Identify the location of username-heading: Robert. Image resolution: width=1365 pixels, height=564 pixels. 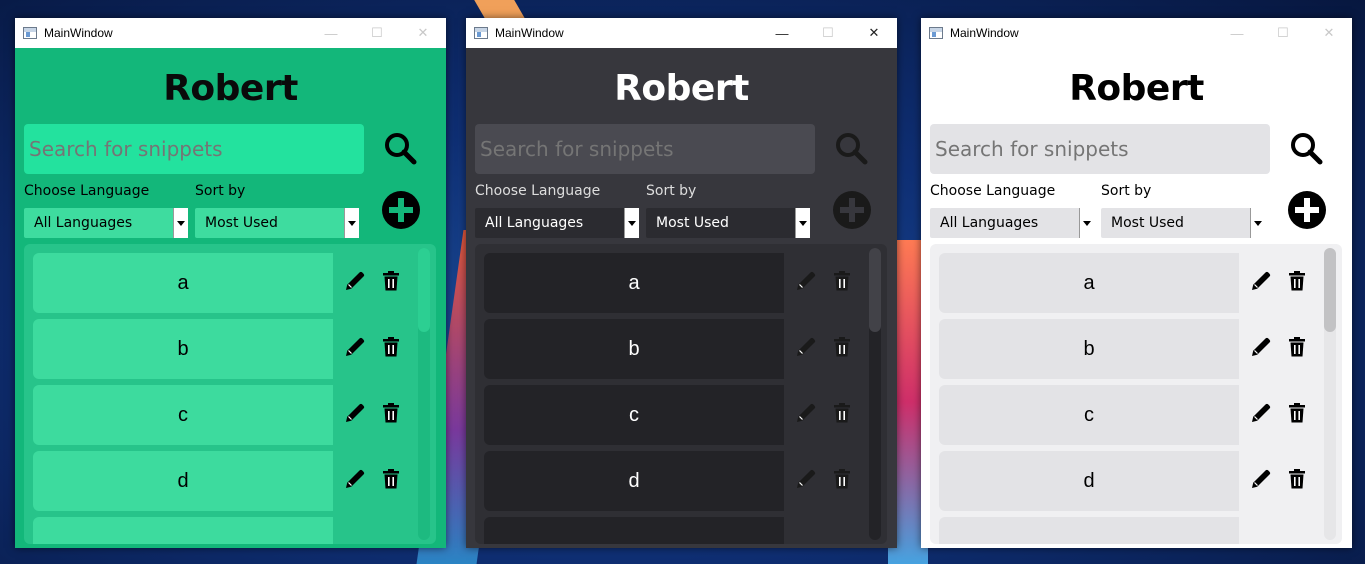
(681, 88).